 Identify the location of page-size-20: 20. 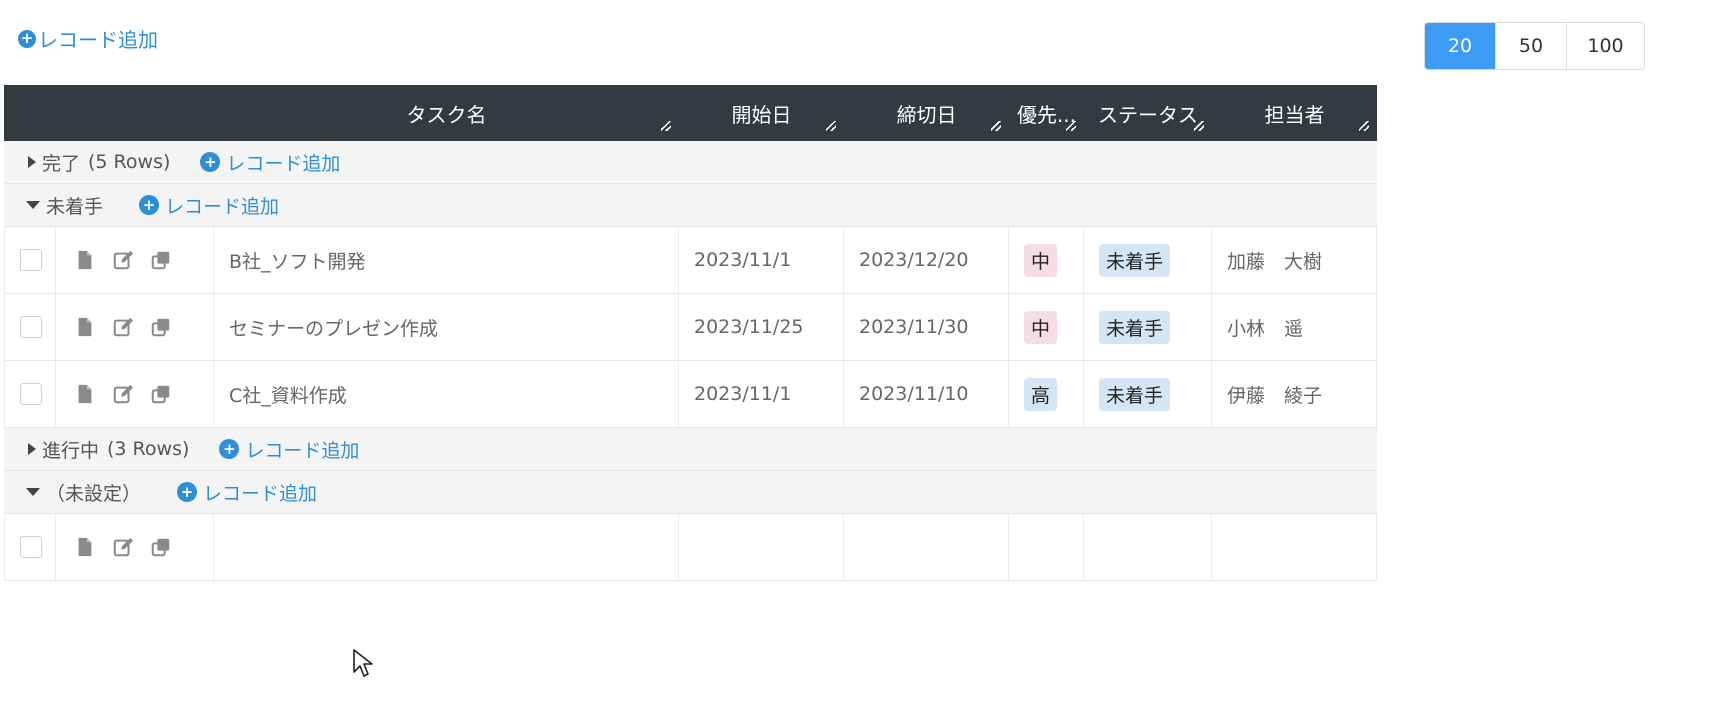
(1460, 46).